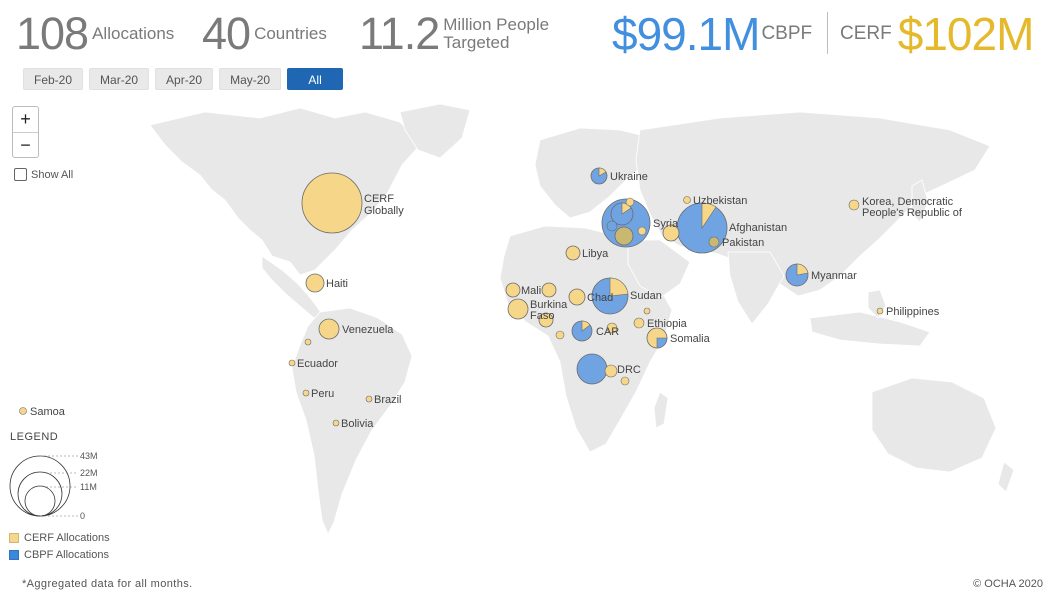  I want to click on cerf-total: $102M, so click(966, 34).